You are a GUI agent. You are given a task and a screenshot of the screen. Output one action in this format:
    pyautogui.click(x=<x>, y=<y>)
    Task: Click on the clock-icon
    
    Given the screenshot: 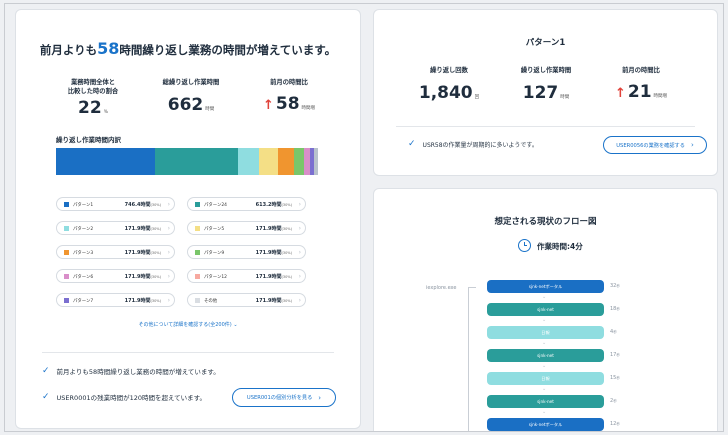 What is the action you would take?
    pyautogui.click(x=524, y=245)
    